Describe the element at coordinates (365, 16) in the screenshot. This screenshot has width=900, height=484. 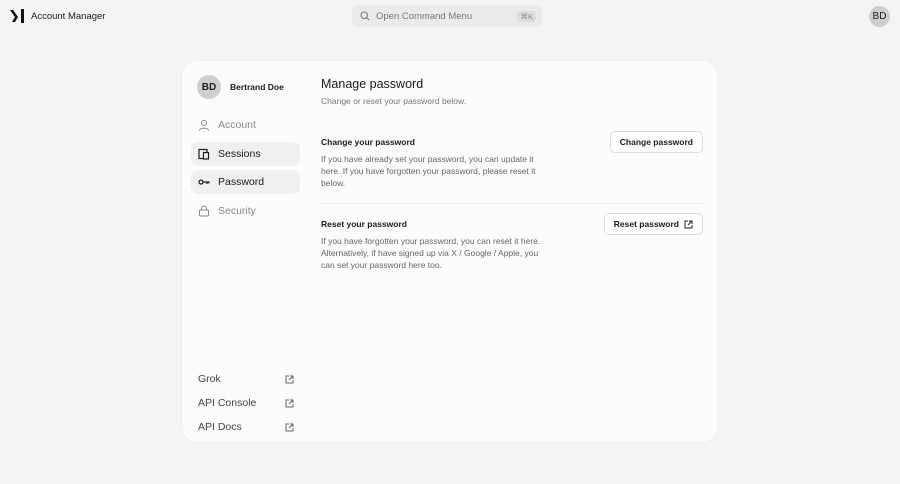
I see `search-icon` at that location.